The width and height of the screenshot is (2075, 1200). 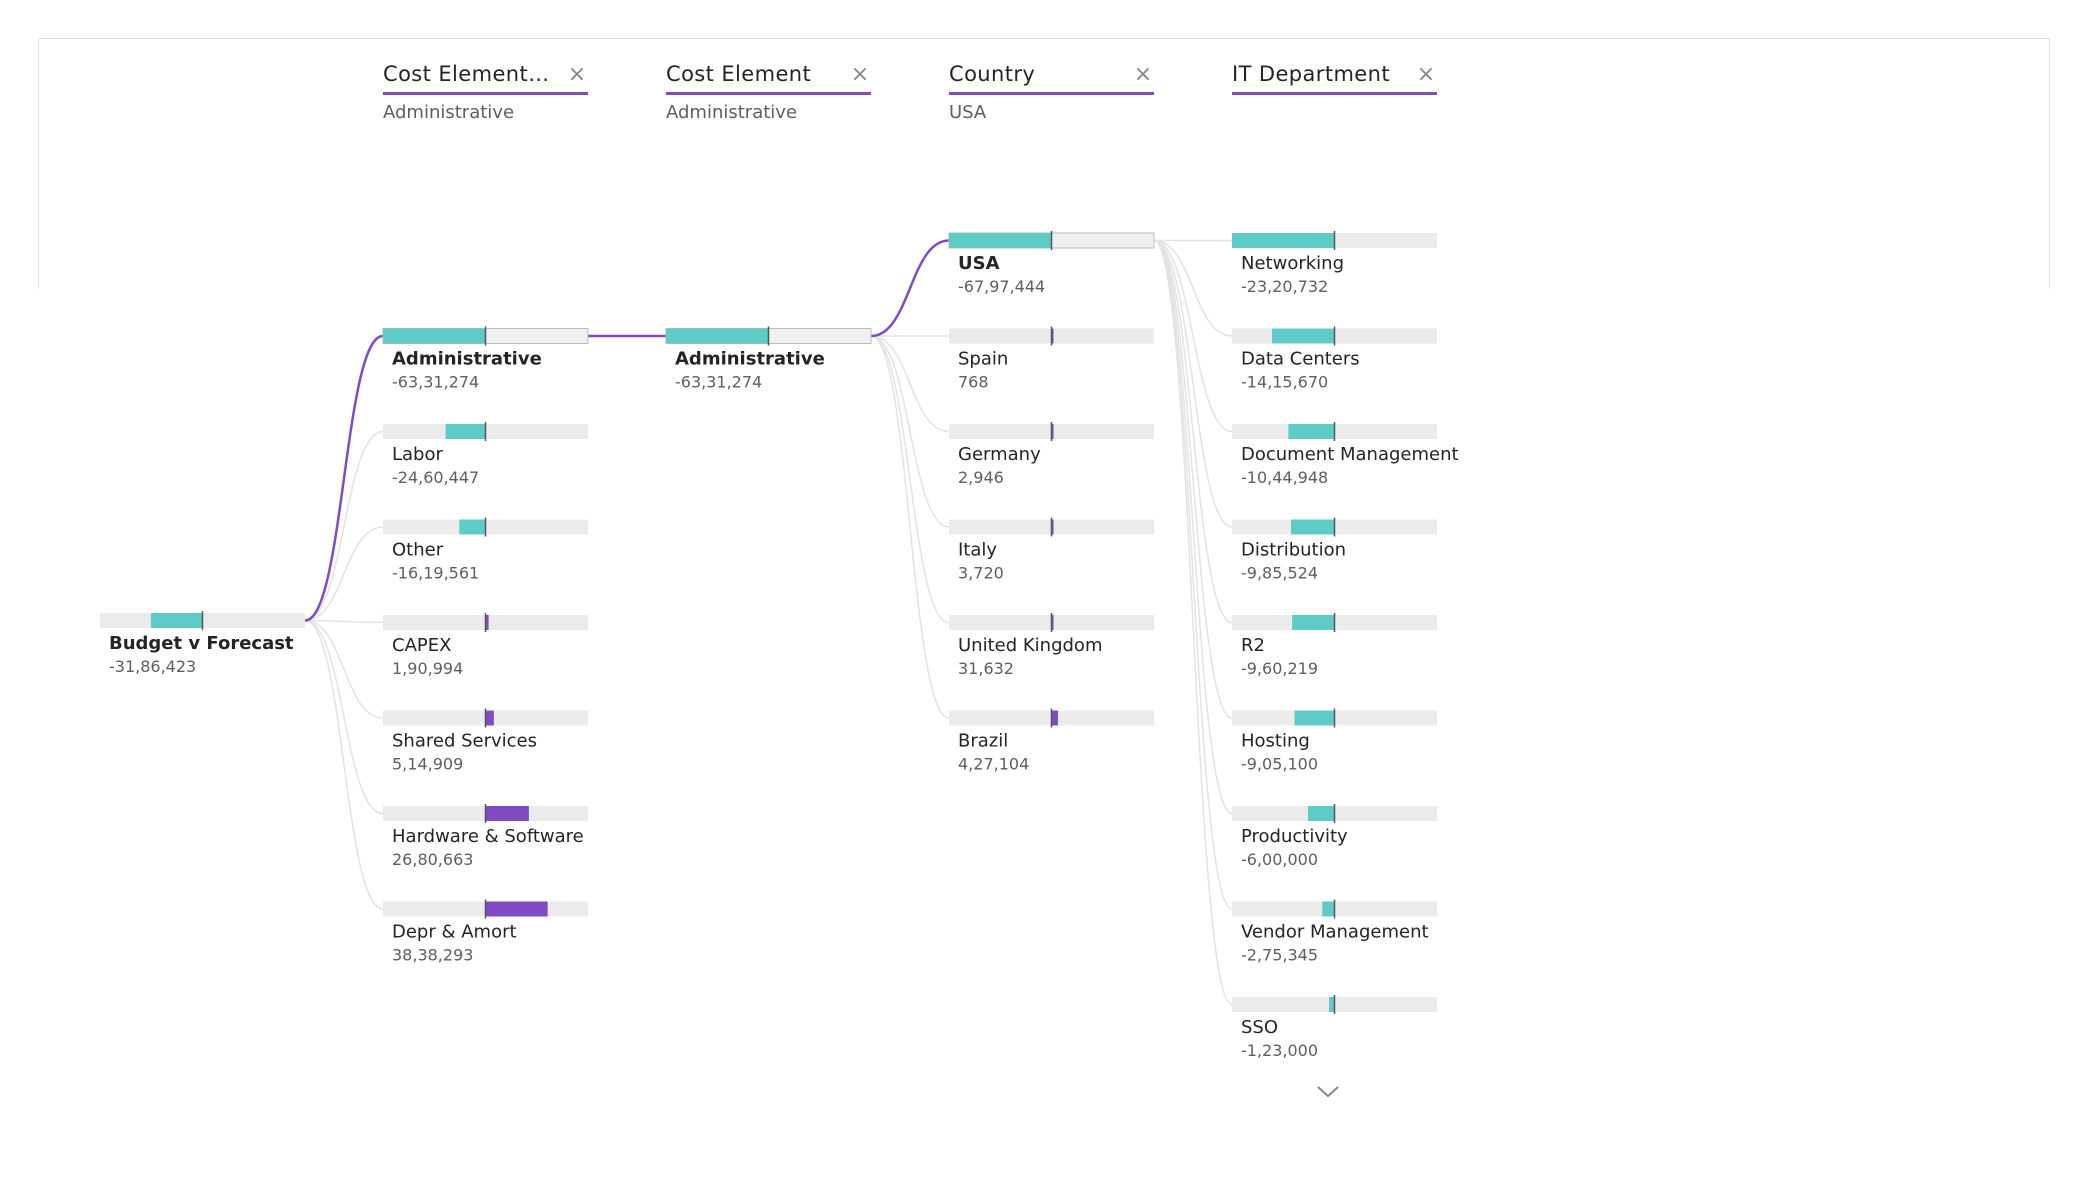 I want to click on tree-node-sso: SSO -1,23,000, so click(x=1334, y=1027).